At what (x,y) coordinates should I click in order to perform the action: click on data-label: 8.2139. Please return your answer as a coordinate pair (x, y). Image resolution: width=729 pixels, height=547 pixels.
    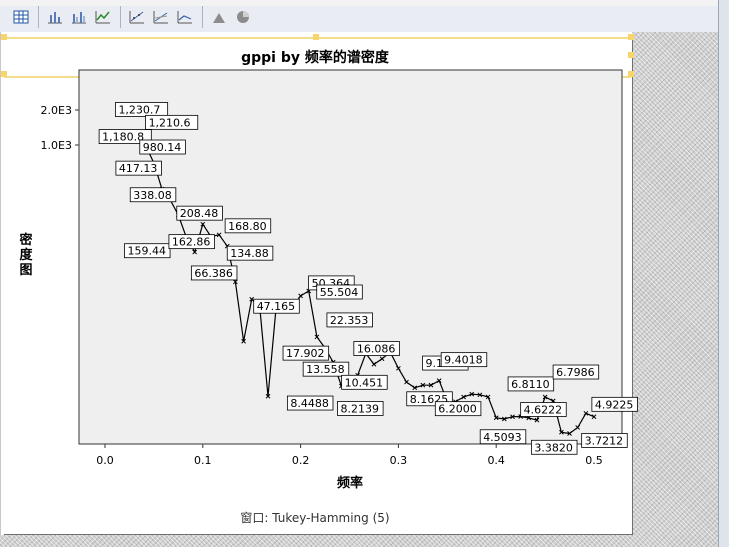
    Looking at the image, I should click on (360, 408).